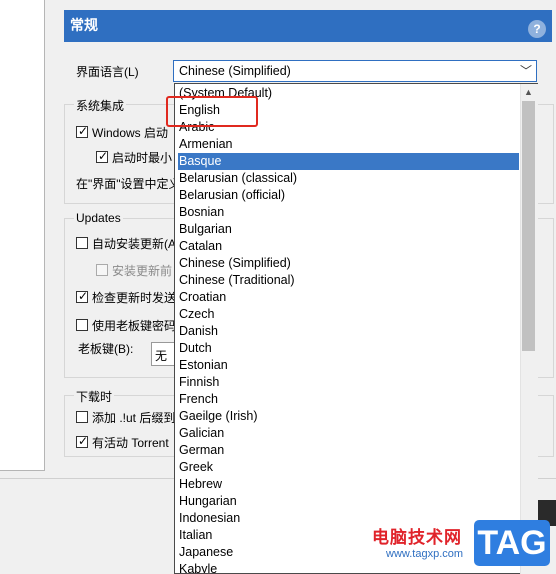 Image resolution: width=556 pixels, height=574 pixels. Describe the element at coordinates (348, 246) in the screenshot. I see `dropdown-option: Catalan` at that location.